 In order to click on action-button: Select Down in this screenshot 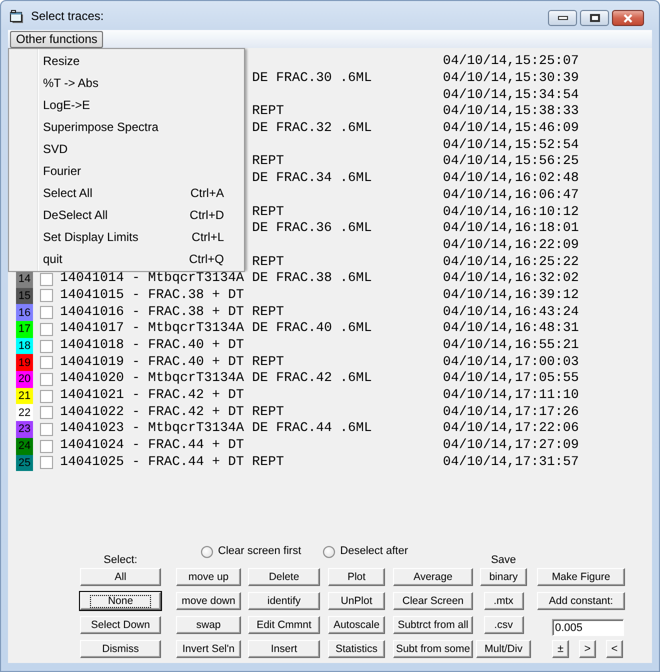, I will do `click(120, 625)`.